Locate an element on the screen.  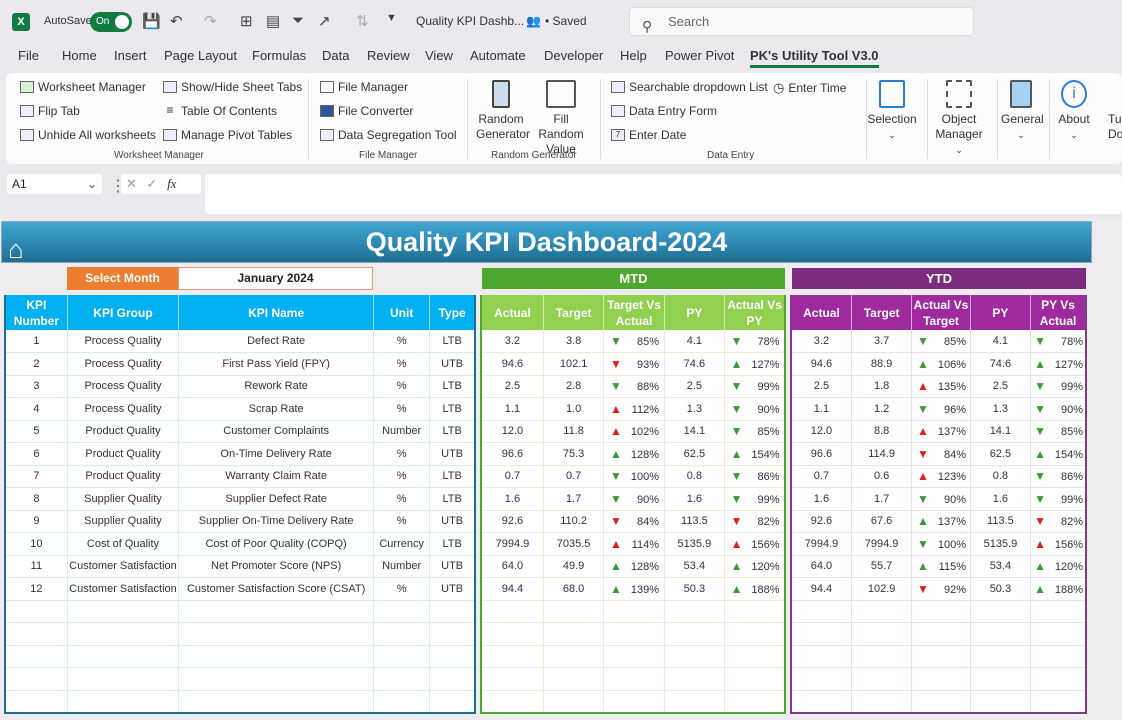
ytd-py: 1.6 is located at coordinates (1001, 499).